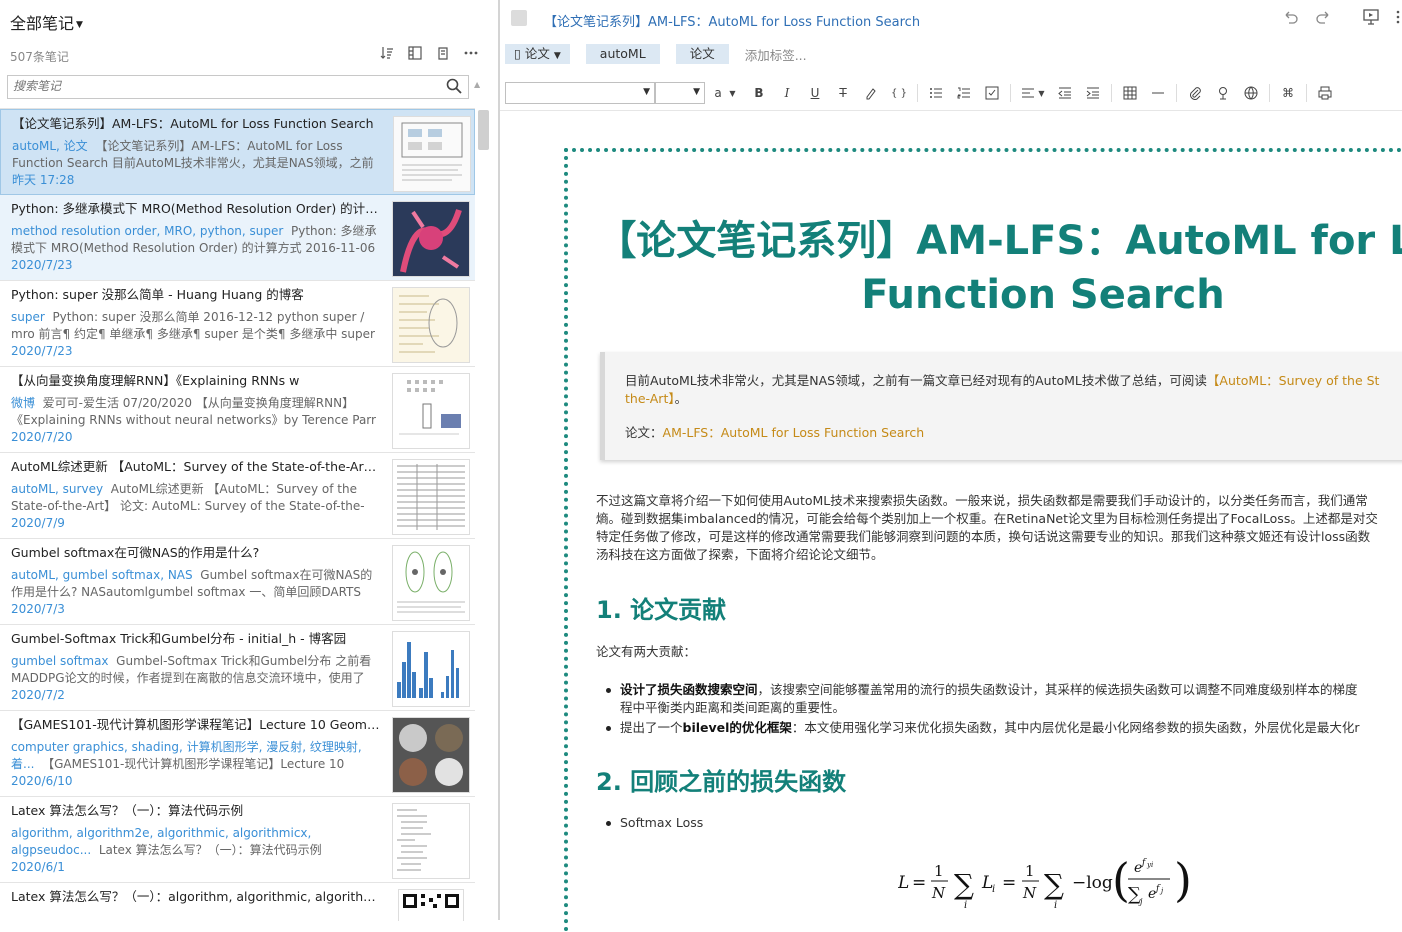 Image resolution: width=1402 pixels, height=932 pixels. Describe the element at coordinates (1306, 93) in the screenshot. I see `toolbar-divider` at that location.